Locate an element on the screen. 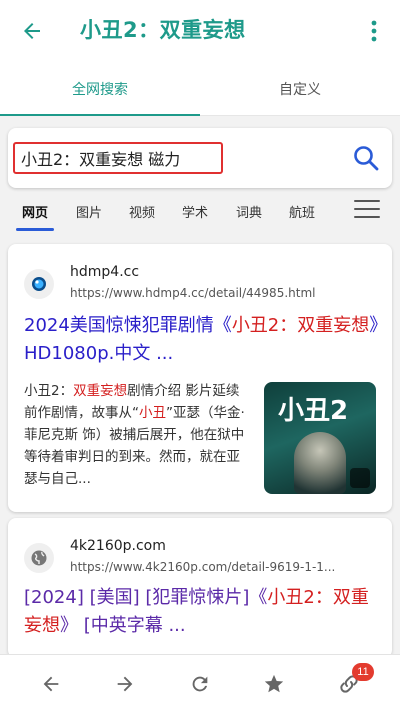 Image resolution: width=400 pixels, height=711 pixels. star-bookmark-icon is located at coordinates (274, 684).